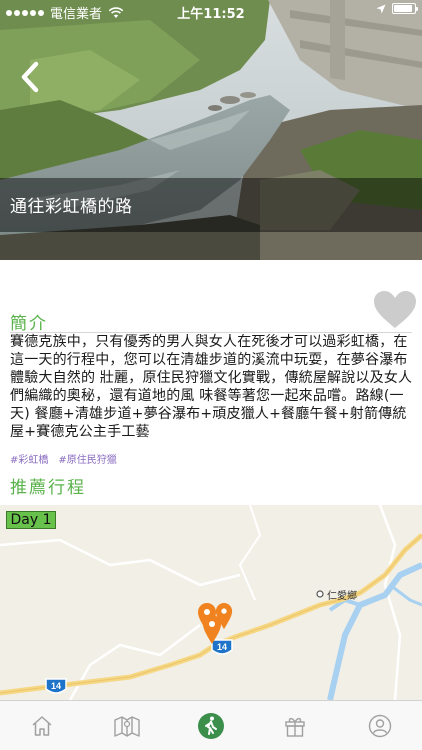 This screenshot has height=750, width=422. I want to click on tab-home, so click(42, 726).